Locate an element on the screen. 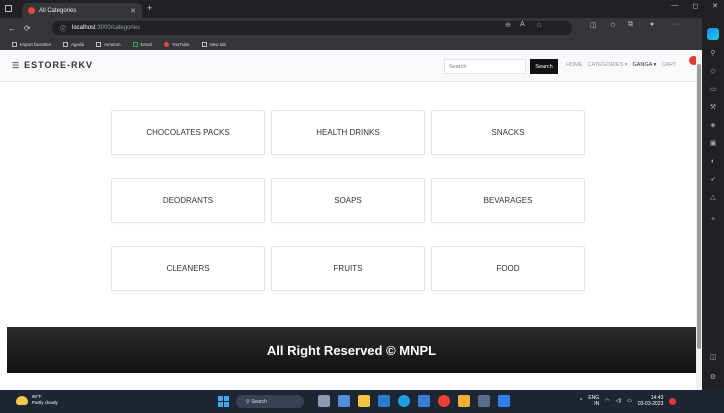 The height and width of the screenshot is (413, 724). split-screen-icon: ◫ is located at coordinates (593, 25).